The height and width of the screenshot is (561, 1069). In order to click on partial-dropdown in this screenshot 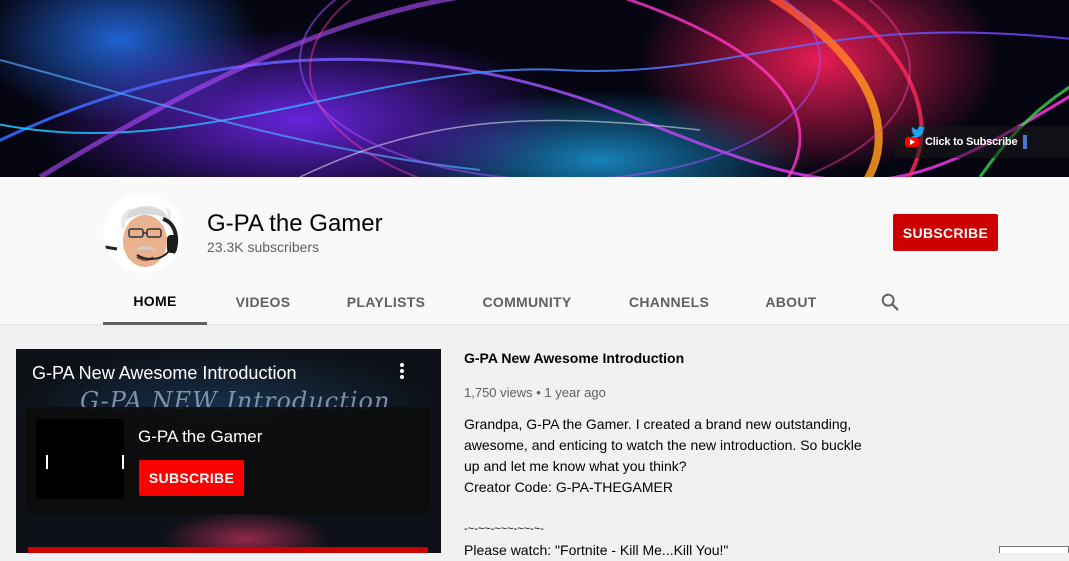, I will do `click(1034, 549)`.